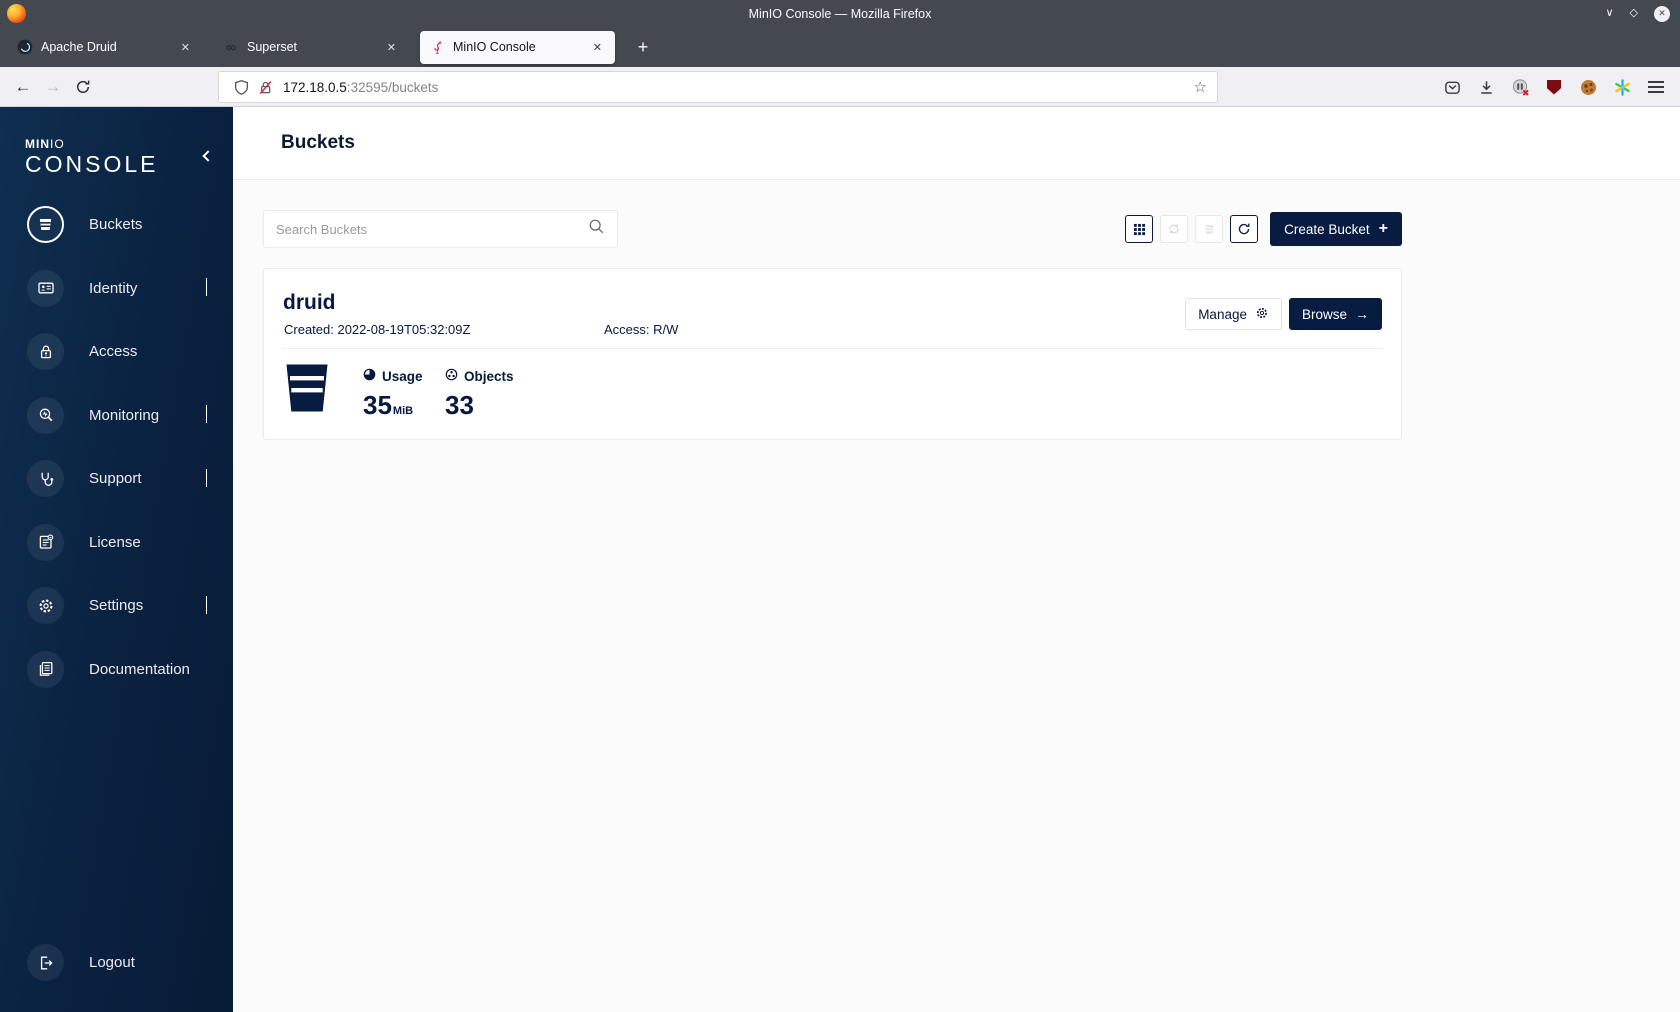 Image resolution: width=1680 pixels, height=1012 pixels. What do you see at coordinates (83, 87) in the screenshot?
I see `reload-button` at bounding box center [83, 87].